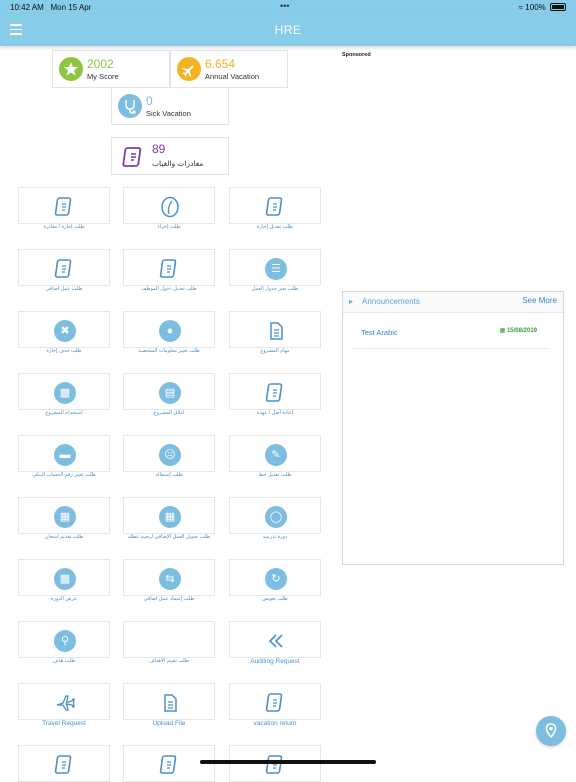  I want to click on table-icon: ▦, so click(170, 517).